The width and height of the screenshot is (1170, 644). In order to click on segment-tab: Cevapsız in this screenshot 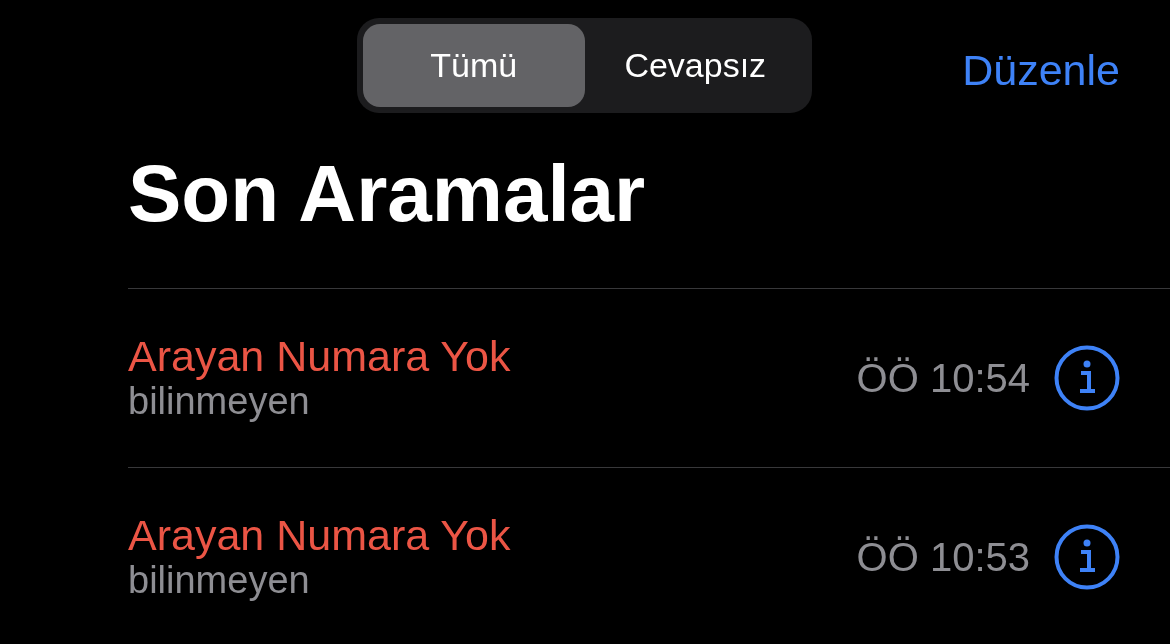, I will do `click(695, 65)`.